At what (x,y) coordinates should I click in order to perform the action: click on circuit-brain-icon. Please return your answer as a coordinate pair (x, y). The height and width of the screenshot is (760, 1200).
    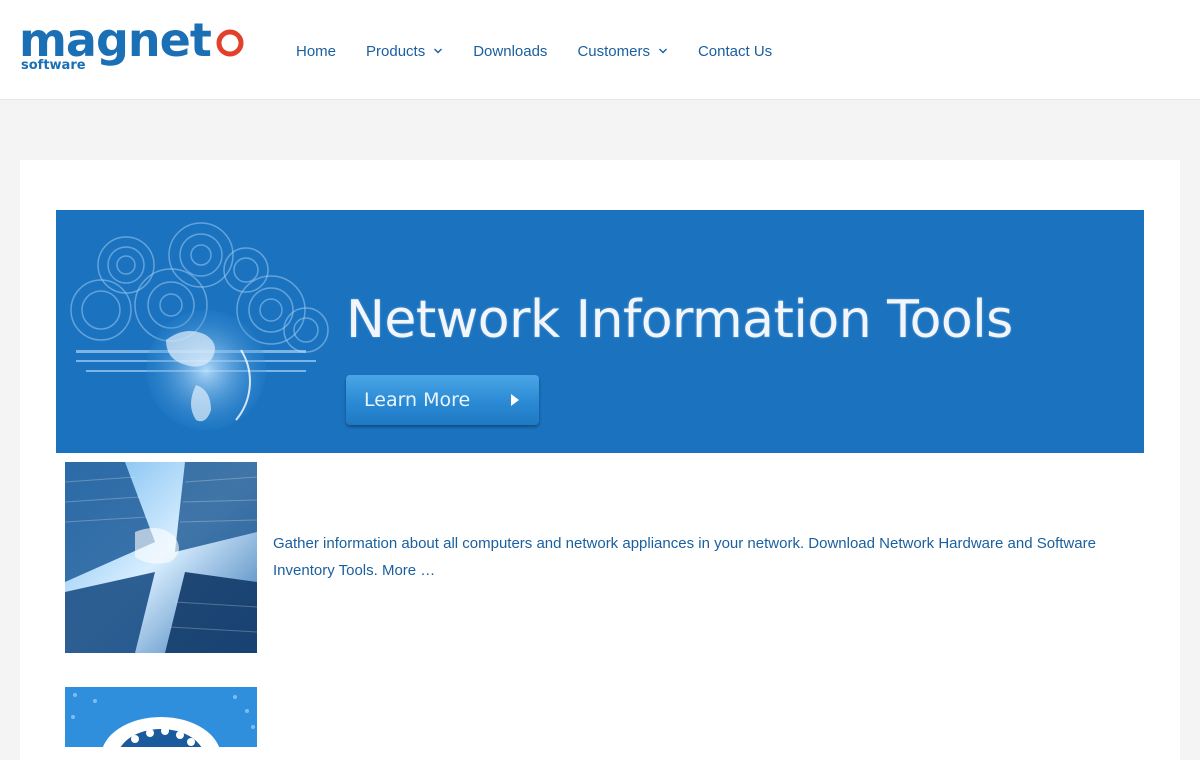
    Looking at the image, I should click on (161, 717).